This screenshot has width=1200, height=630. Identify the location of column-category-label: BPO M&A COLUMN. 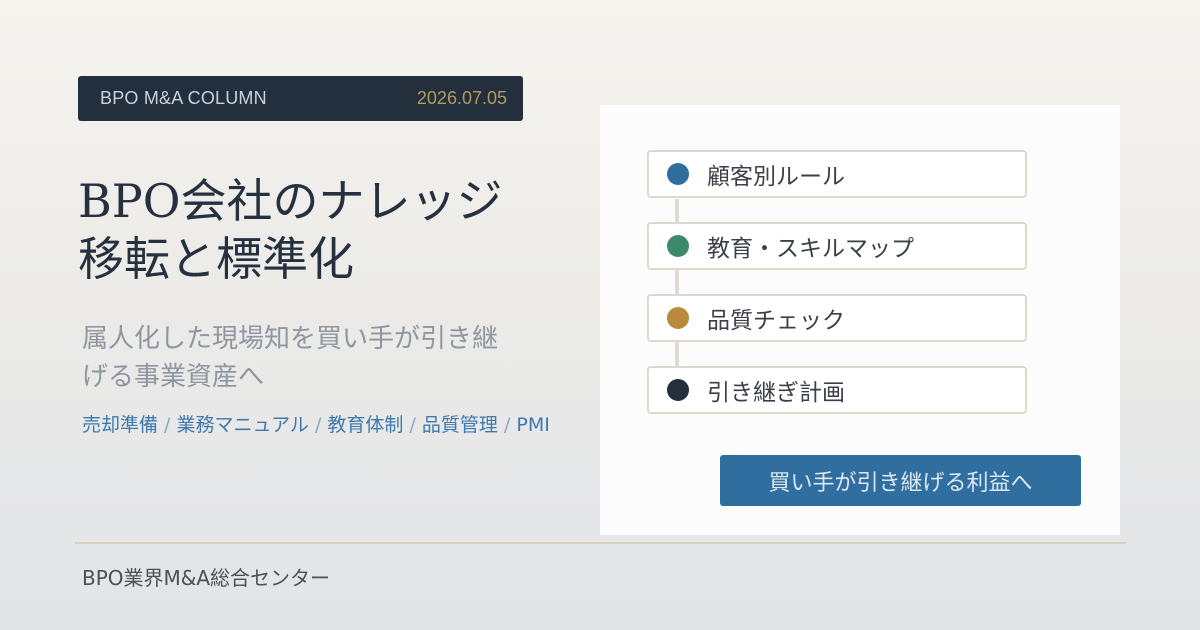
(183, 98).